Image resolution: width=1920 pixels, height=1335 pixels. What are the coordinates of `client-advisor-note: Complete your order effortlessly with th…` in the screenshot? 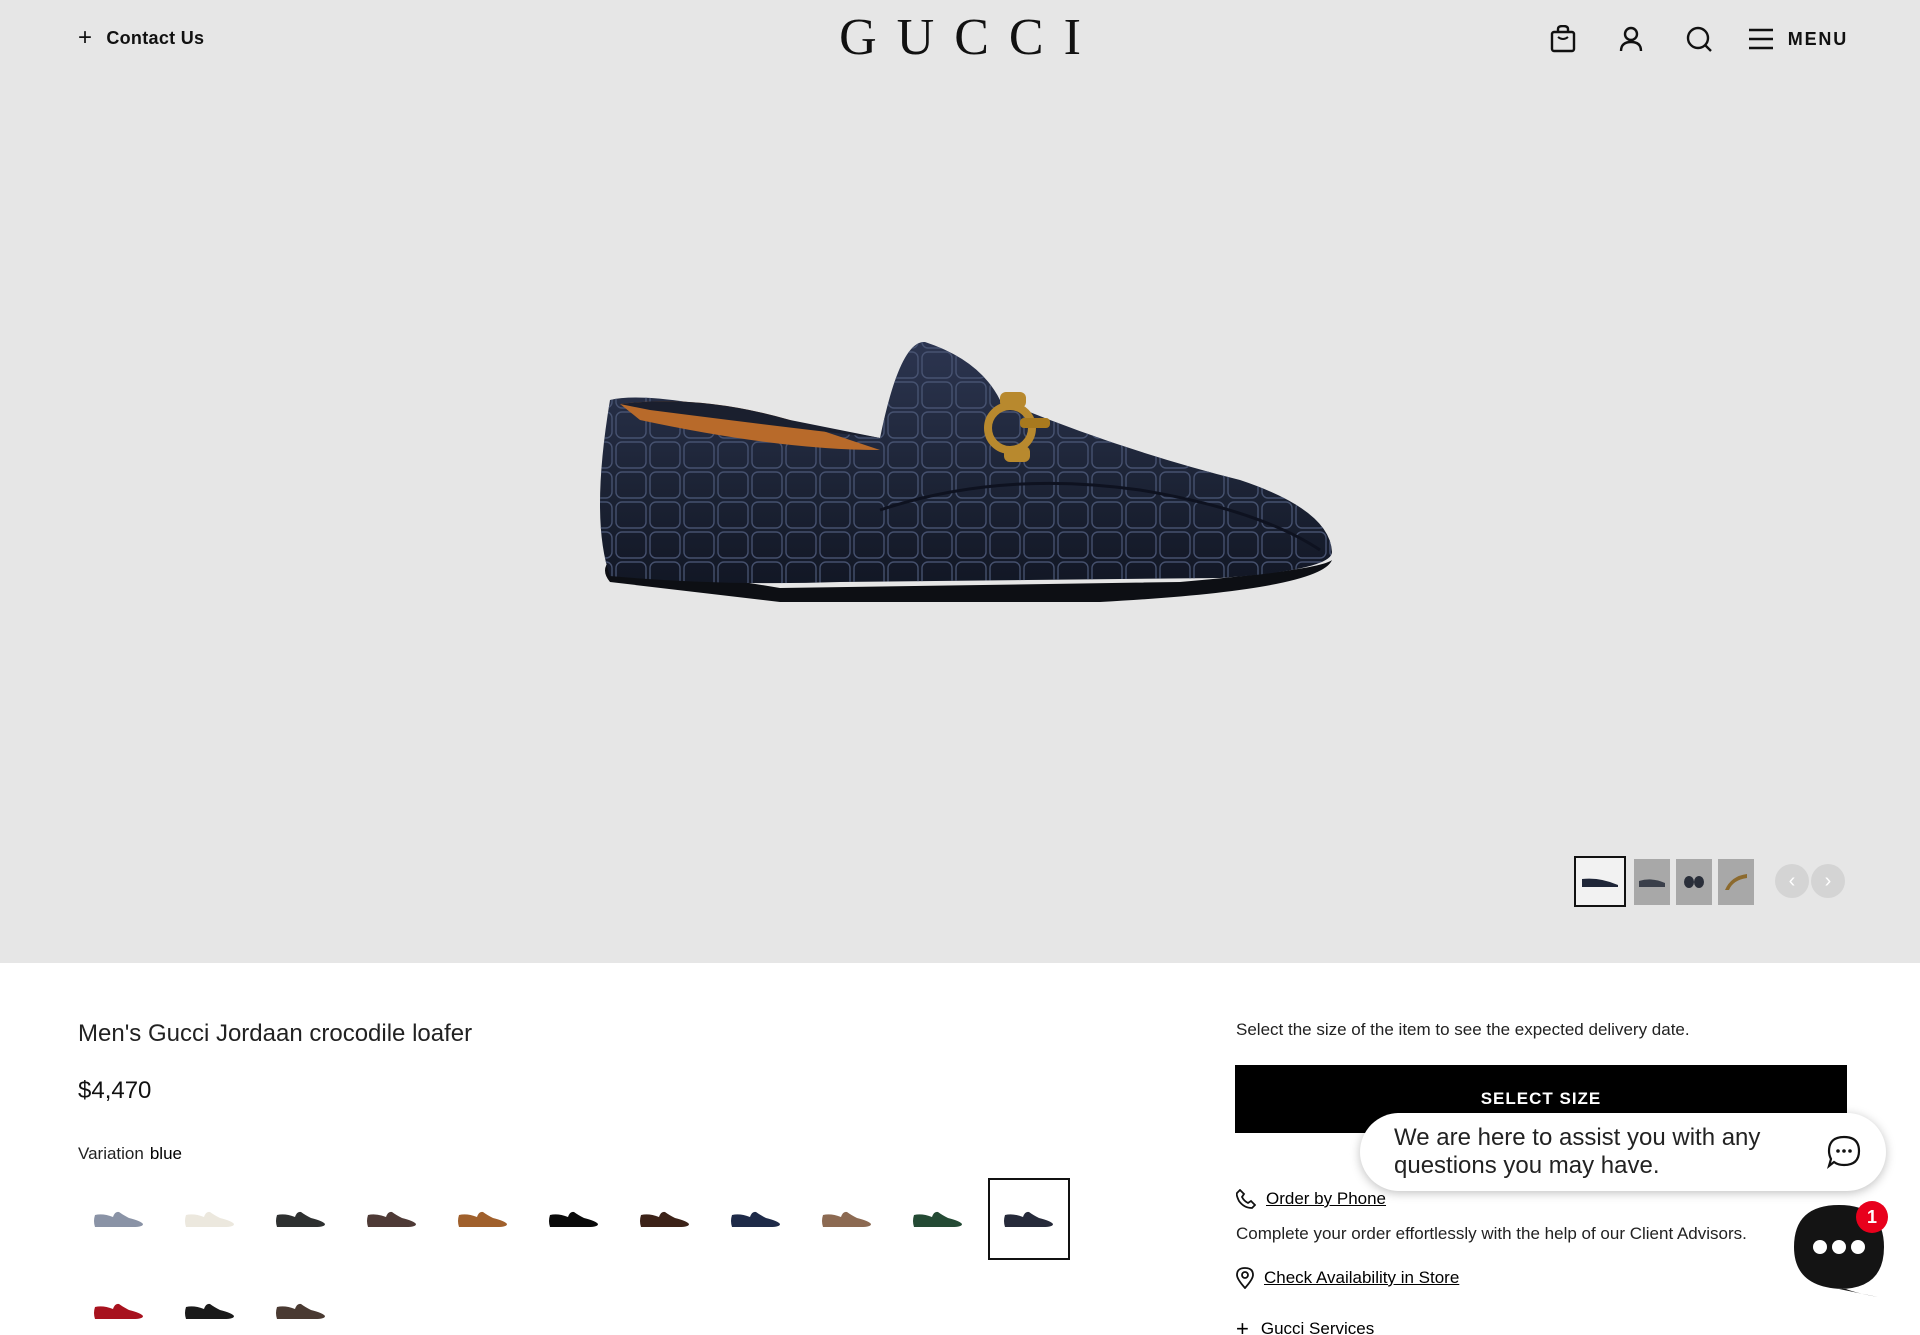 It's located at (1491, 1233).